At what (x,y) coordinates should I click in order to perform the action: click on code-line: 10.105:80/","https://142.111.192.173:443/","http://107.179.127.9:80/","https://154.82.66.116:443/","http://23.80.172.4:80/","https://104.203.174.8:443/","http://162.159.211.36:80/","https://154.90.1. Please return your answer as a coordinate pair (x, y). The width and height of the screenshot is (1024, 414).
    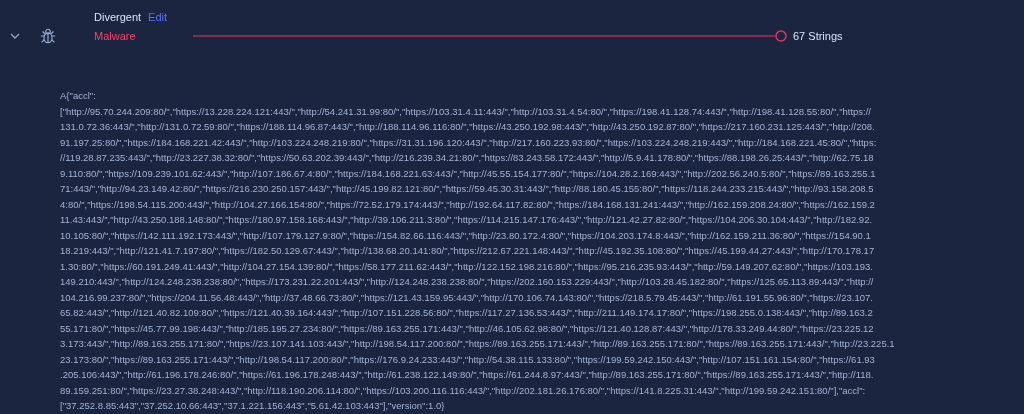
    Looking at the image, I should click on (466, 235).